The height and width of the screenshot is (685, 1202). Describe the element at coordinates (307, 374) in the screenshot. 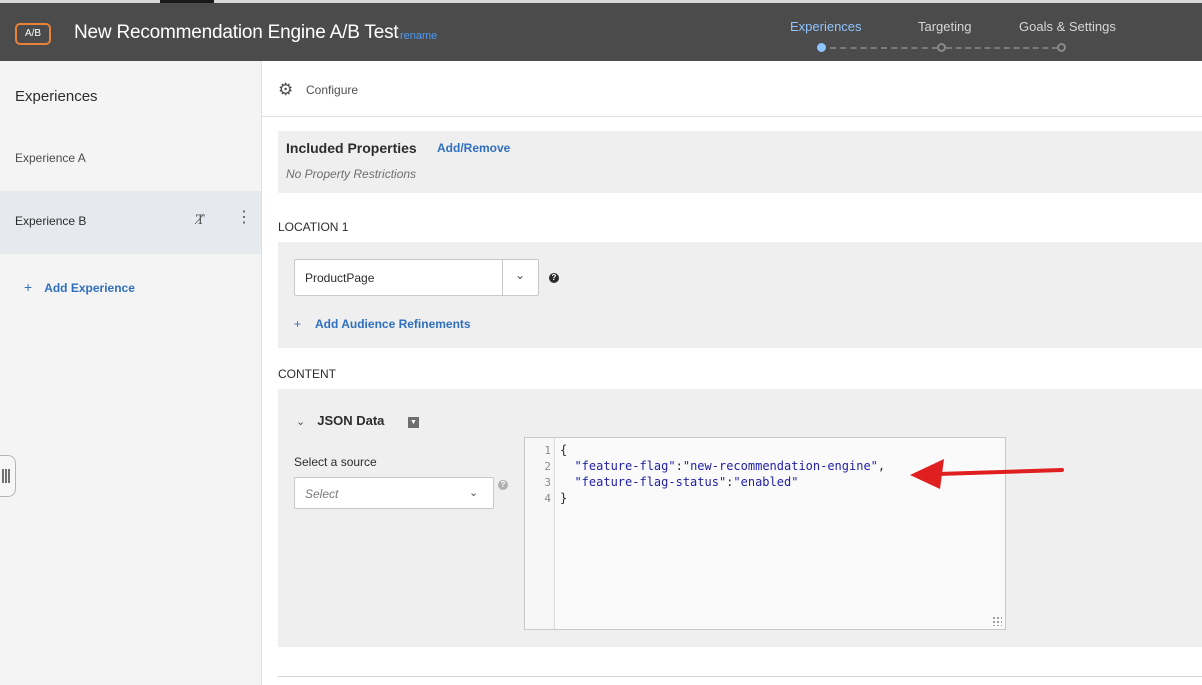

I see `content-label: CONTENT` at that location.